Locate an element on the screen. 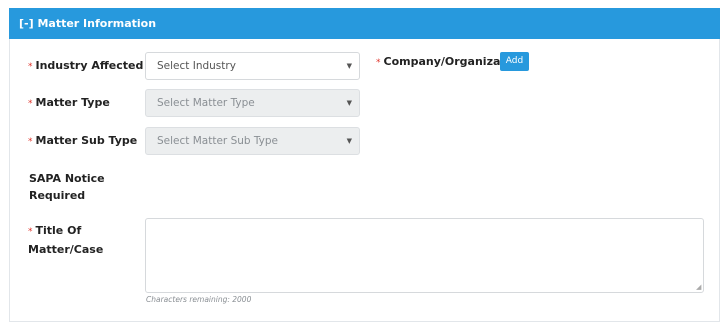 This screenshot has height=326, width=728. panel-header: [-] Matter Information is located at coordinates (364, 23).